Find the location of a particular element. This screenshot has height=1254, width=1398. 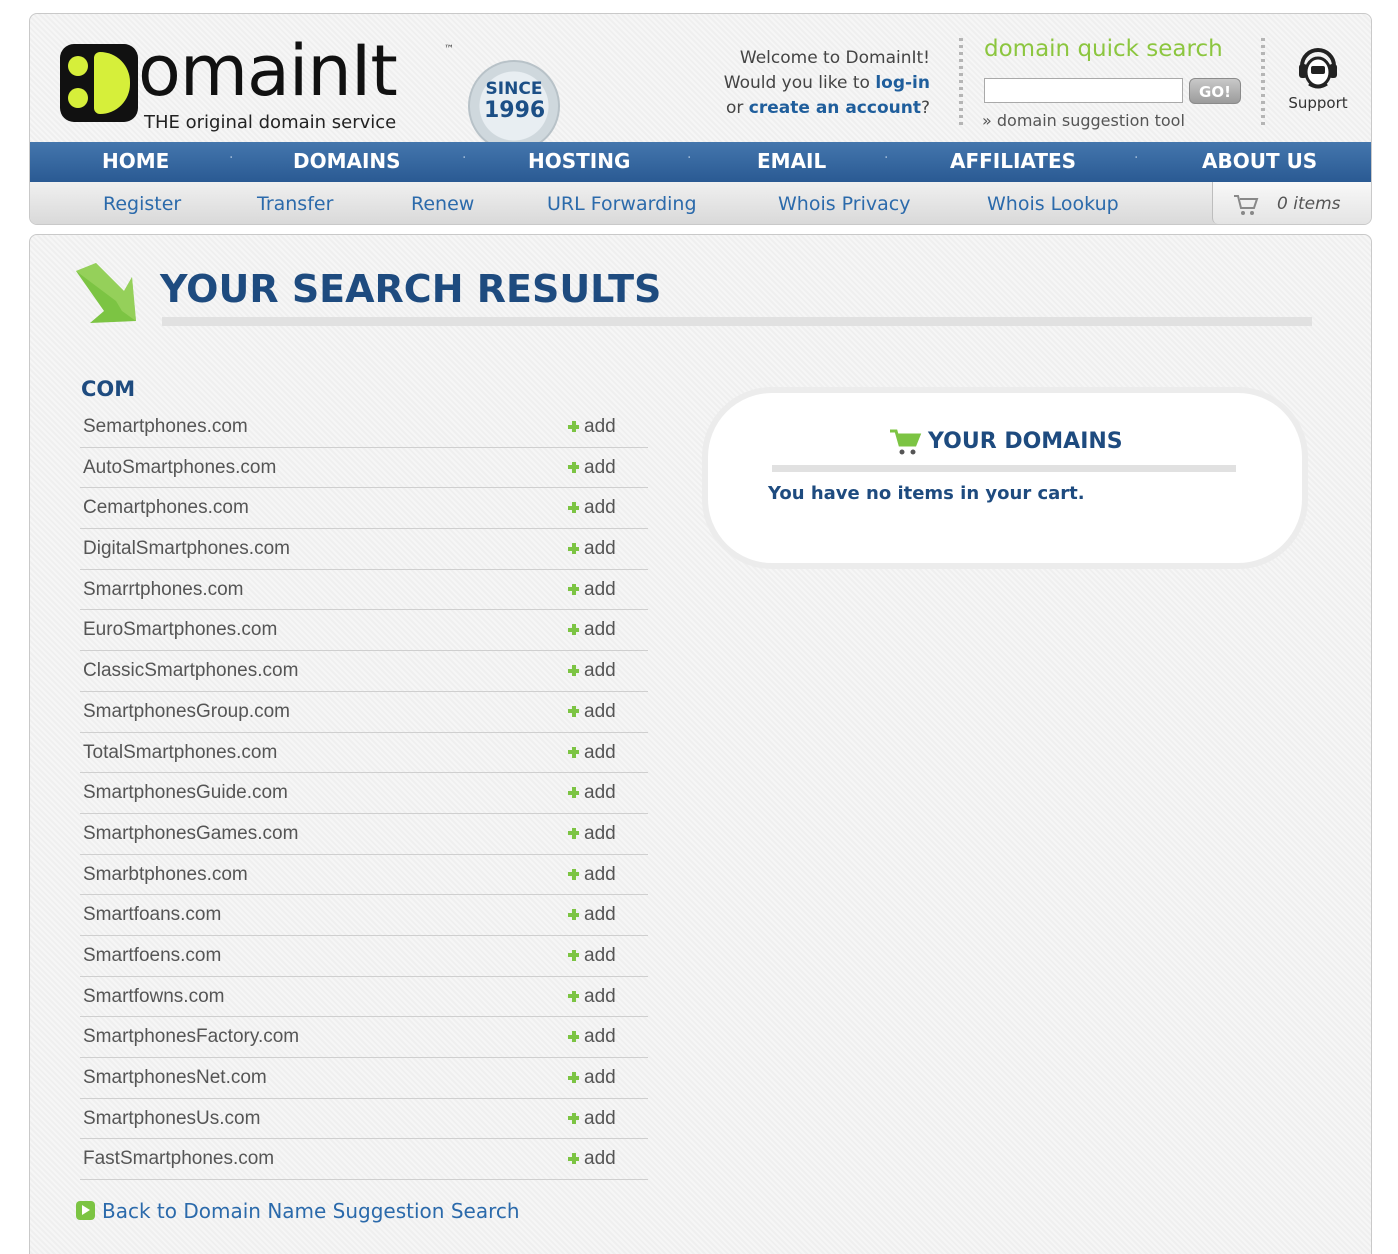

login-link: log-in is located at coordinates (902, 83).